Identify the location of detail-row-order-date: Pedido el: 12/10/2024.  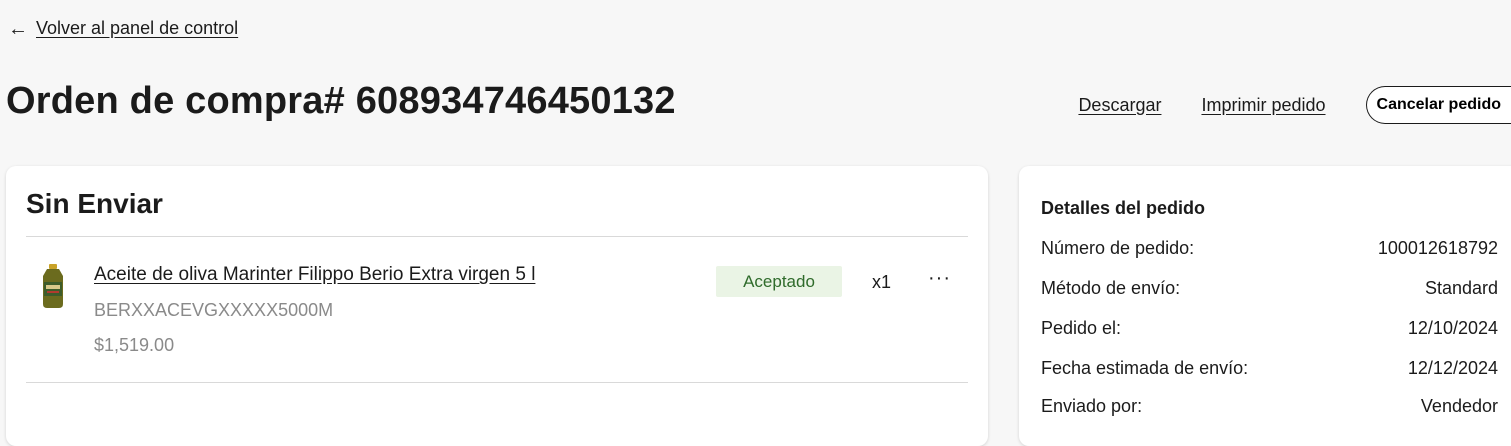
(1269, 328).